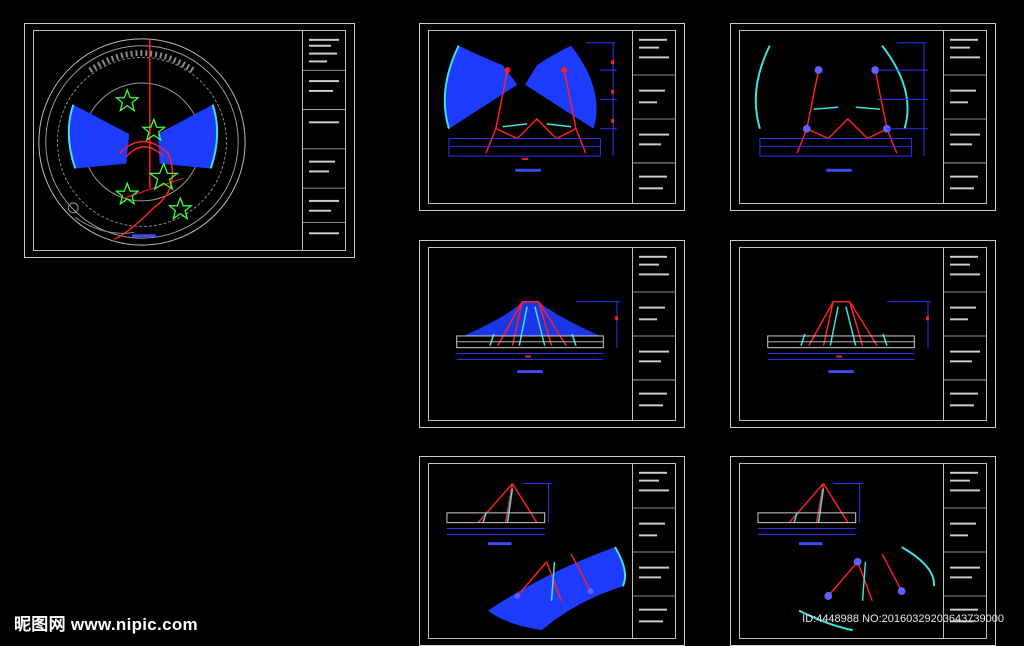 The width and height of the screenshot is (1024, 646). I want to click on plan-drawing, so click(168, 140).